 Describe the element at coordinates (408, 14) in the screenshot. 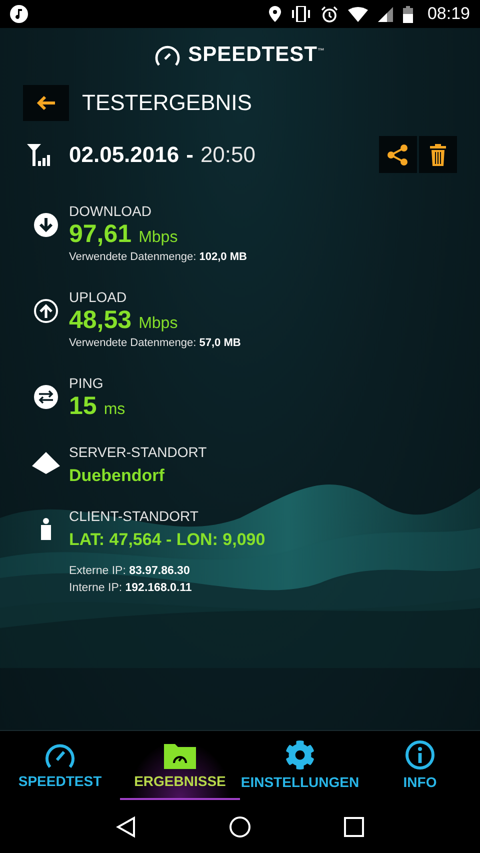

I see `battery-icon` at that location.